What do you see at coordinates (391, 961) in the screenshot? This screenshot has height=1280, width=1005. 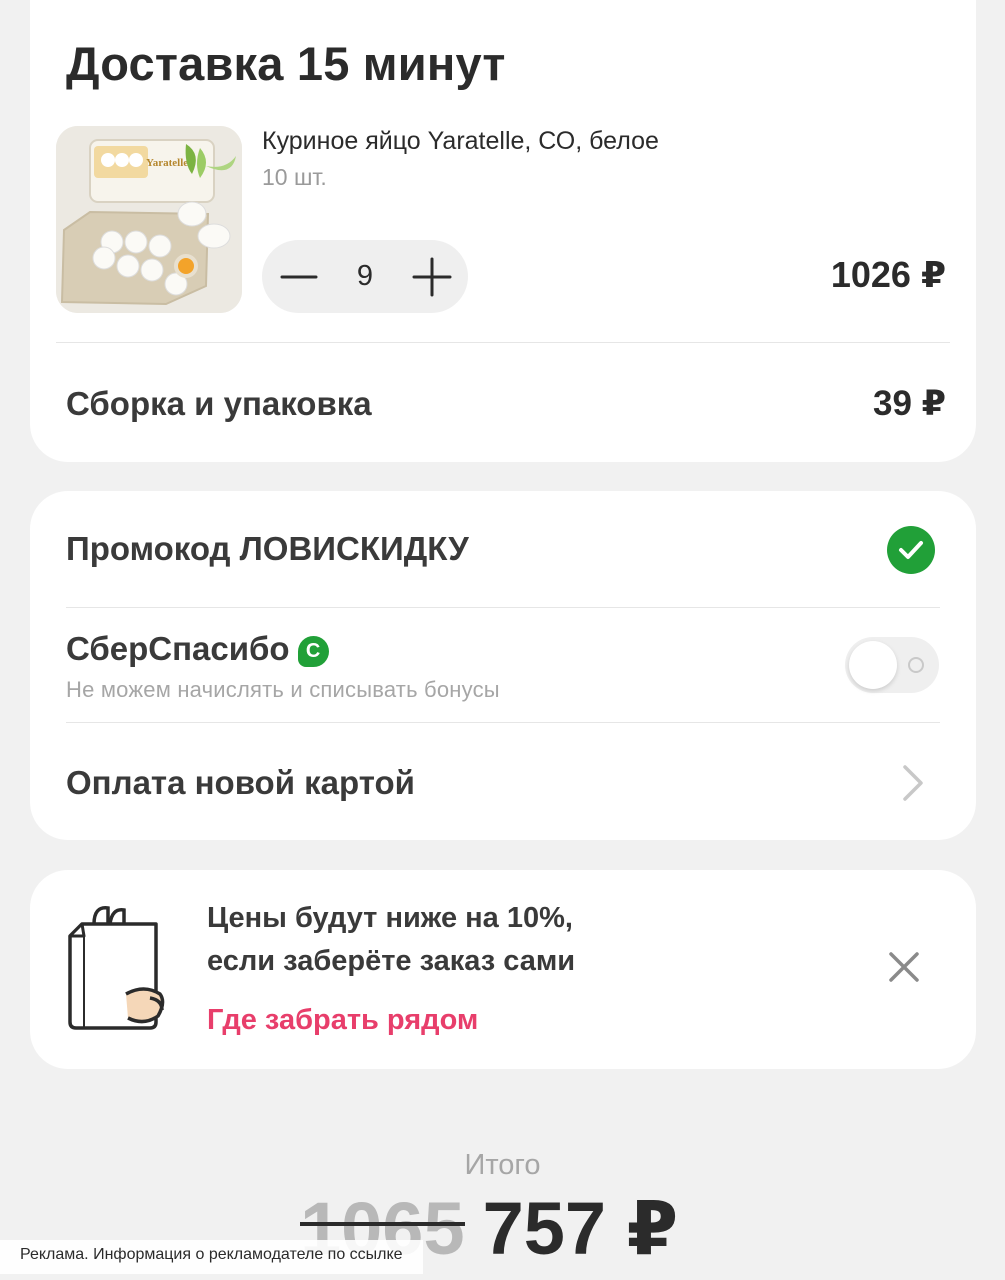 I see `pickup-line-2: если заберёте заказ сами` at bounding box center [391, 961].